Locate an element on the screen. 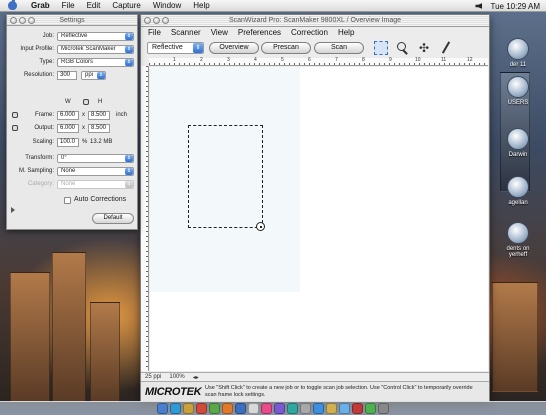 The width and height of the screenshot is (546, 415). scaling-label: Scaling: is located at coordinates (43, 142).